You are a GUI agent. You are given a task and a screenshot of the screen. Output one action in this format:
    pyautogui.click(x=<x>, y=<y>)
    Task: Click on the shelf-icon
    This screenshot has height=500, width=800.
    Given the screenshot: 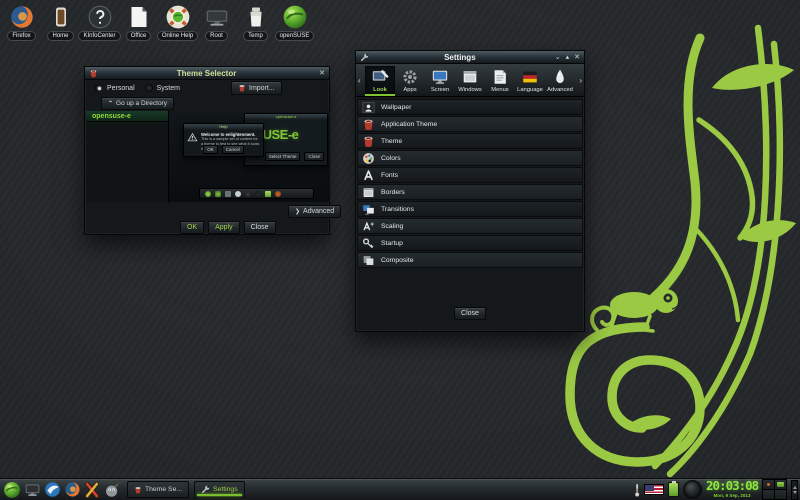 What is the action you would take?
    pyautogui.click(x=258, y=193)
    